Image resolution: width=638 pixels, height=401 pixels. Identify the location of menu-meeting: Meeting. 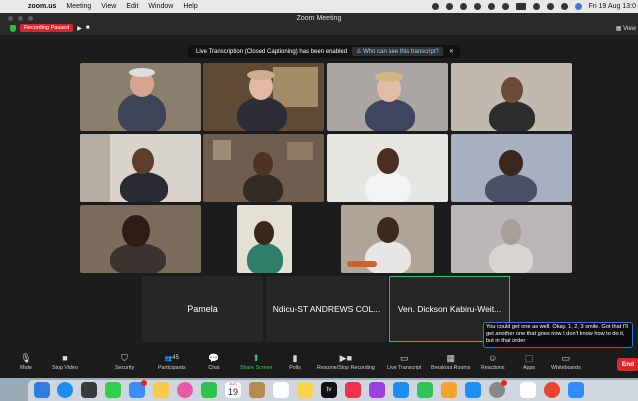
(78, 6).